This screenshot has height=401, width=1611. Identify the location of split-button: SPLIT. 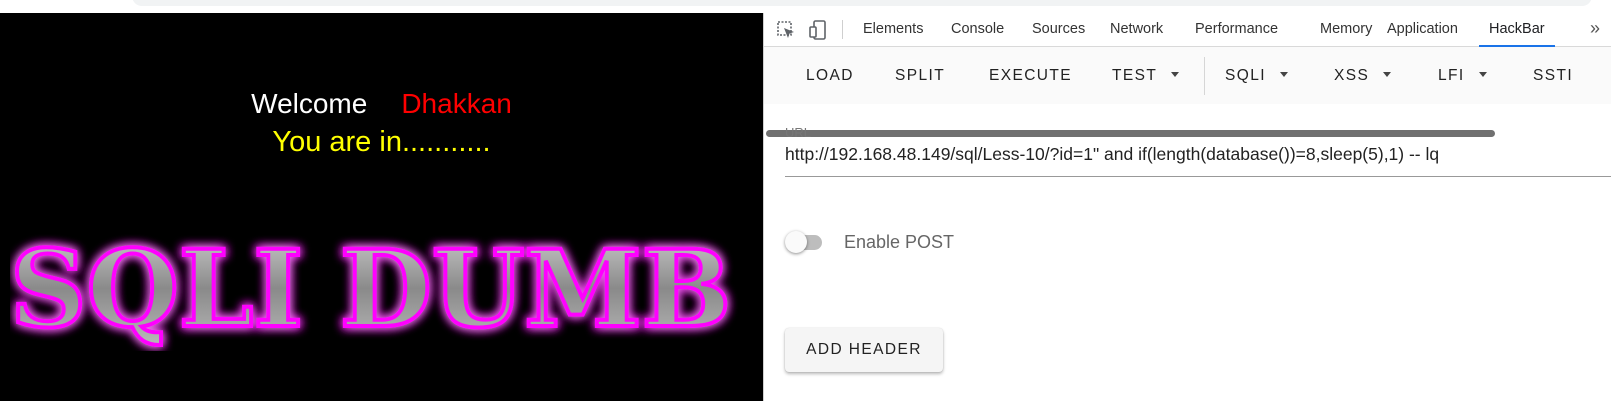
(920, 76).